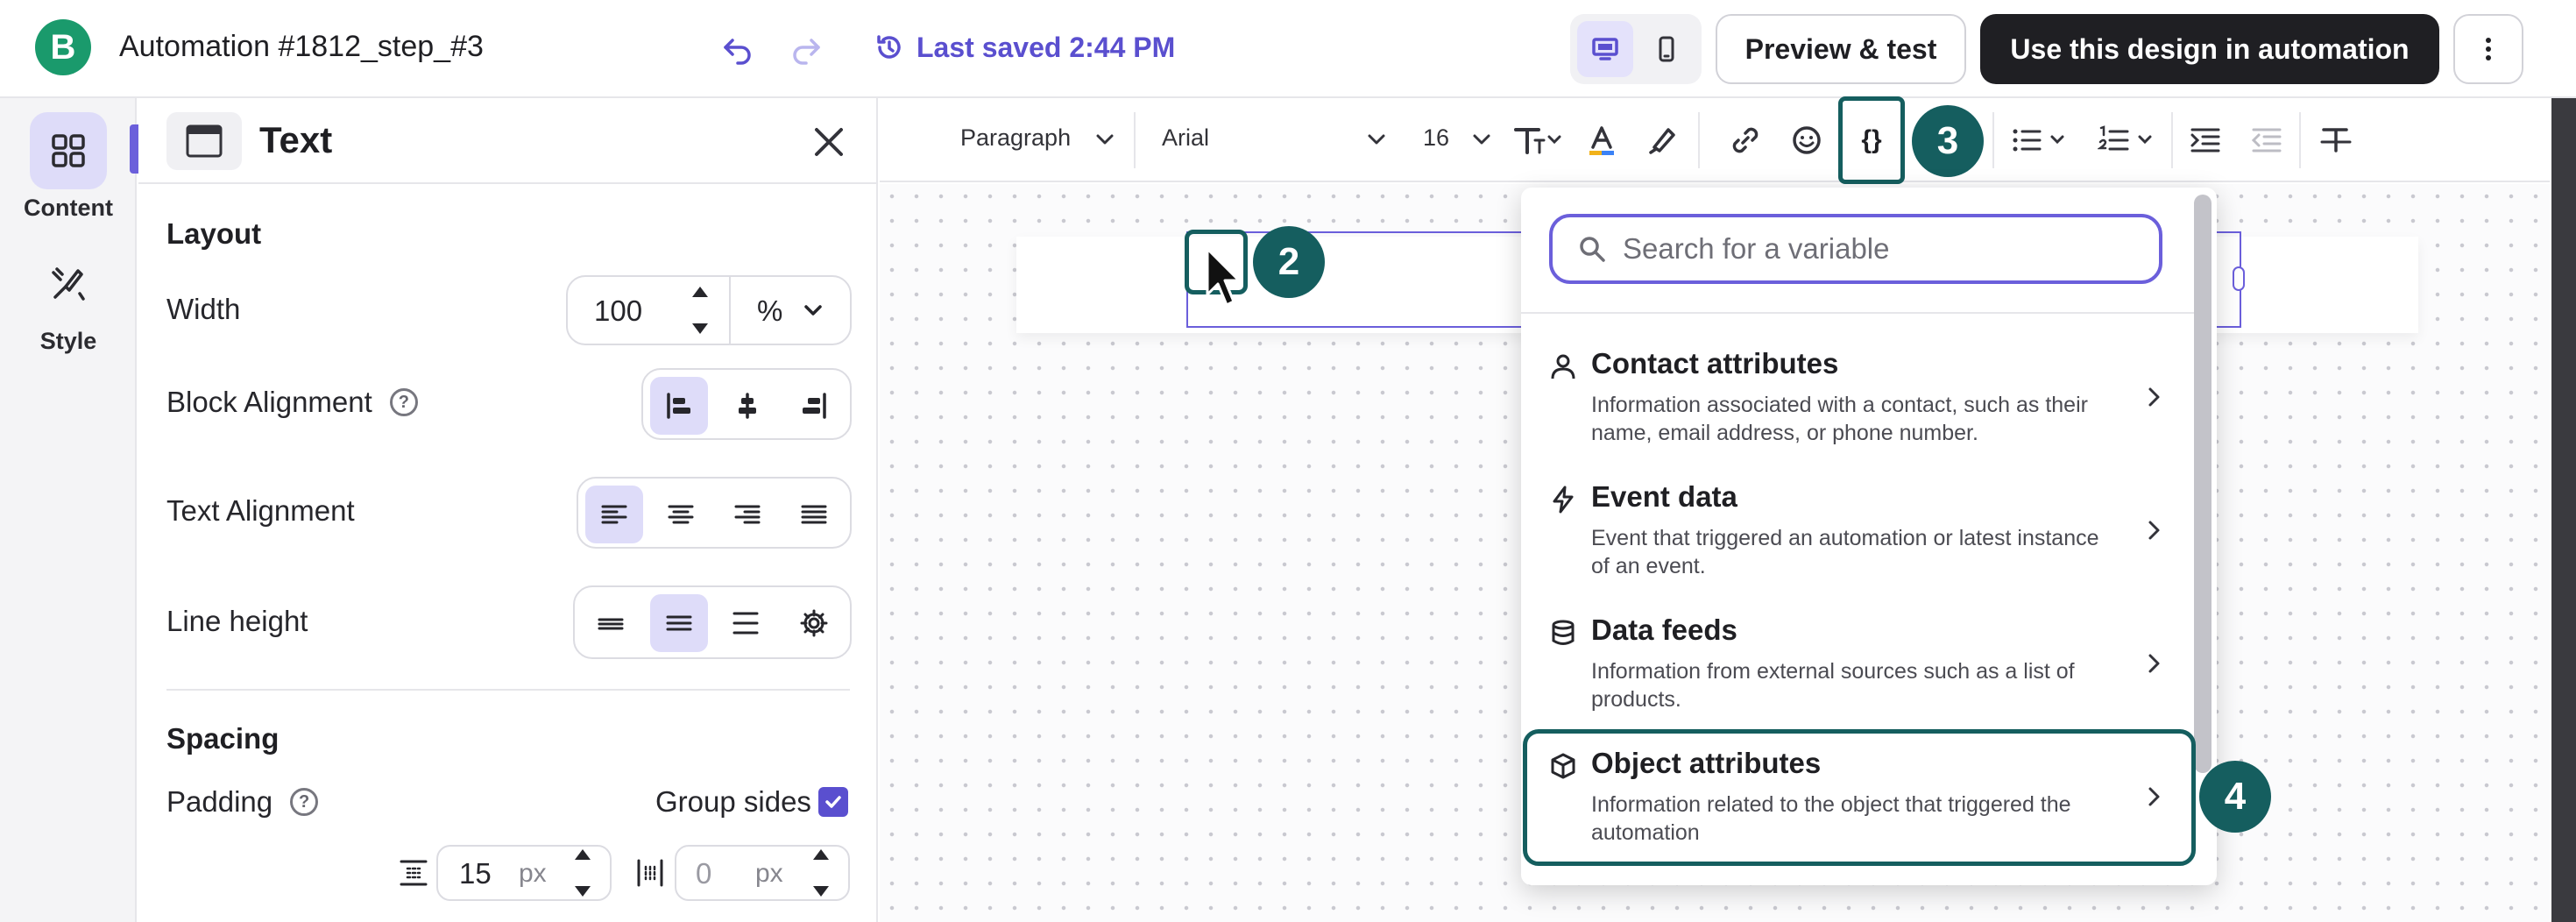 This screenshot has width=2576, height=922. I want to click on width-unit-select: %, so click(769, 311).